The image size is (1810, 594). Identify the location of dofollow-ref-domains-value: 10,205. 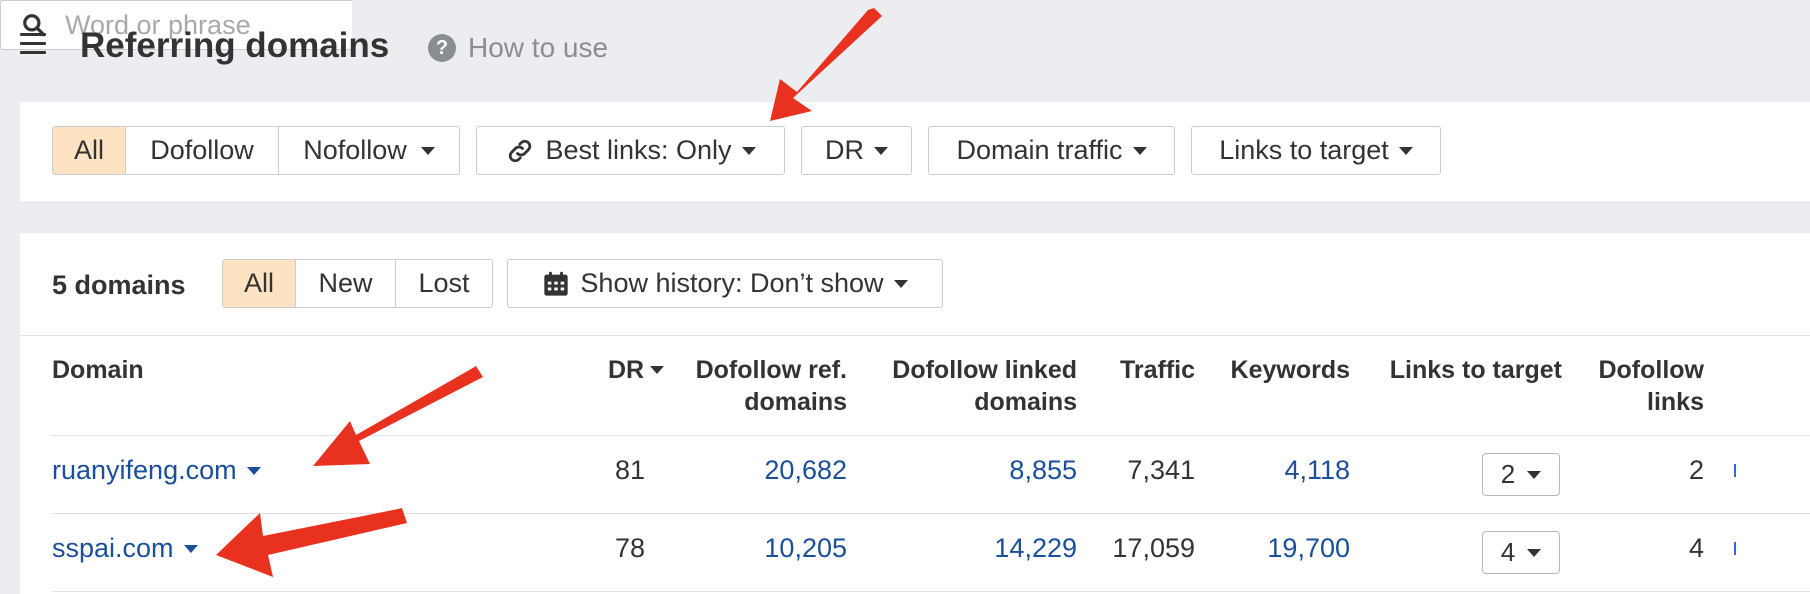
(763, 548).